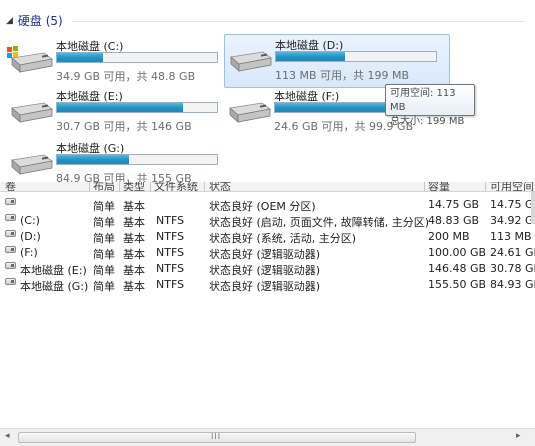  Describe the element at coordinates (30, 220) in the screenshot. I see `cell-volume: (C:)` at that location.